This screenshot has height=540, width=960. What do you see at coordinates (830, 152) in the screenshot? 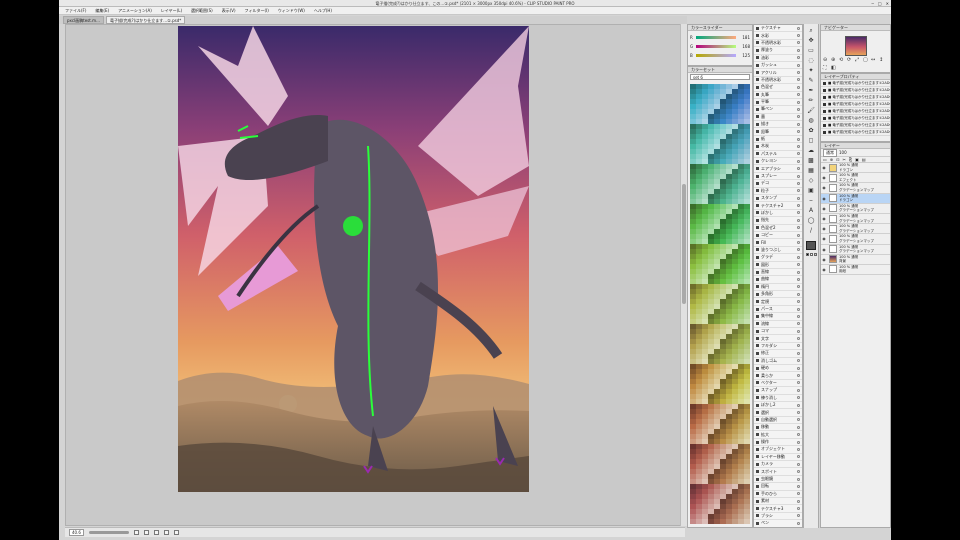
I see `blend-mode-select: 通常` at bounding box center [830, 152].